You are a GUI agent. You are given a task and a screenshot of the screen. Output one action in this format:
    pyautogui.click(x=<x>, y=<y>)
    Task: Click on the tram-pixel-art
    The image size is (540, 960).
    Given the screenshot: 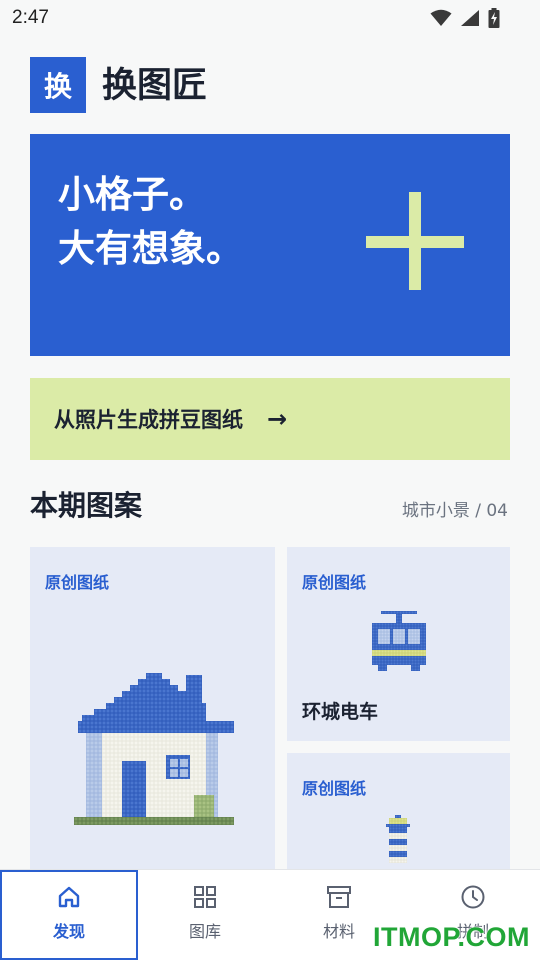 What is the action you would take?
    pyautogui.click(x=399, y=641)
    